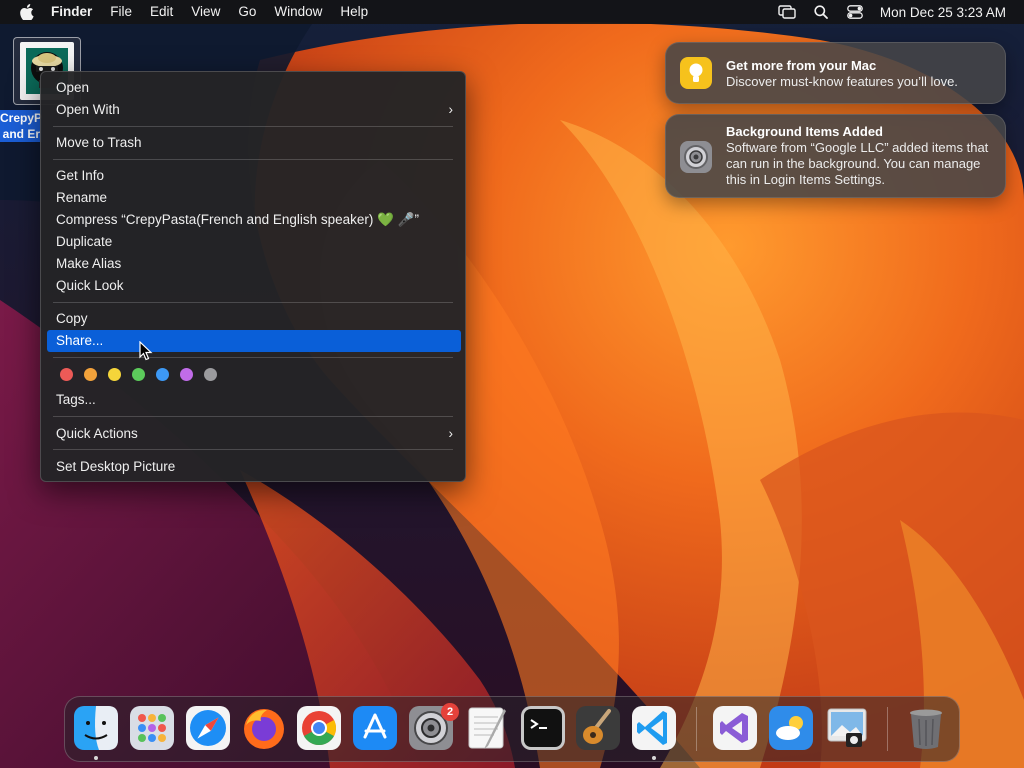 The image size is (1024, 768). Describe the element at coordinates (247, 12) in the screenshot. I see `menu-go: Go` at that location.